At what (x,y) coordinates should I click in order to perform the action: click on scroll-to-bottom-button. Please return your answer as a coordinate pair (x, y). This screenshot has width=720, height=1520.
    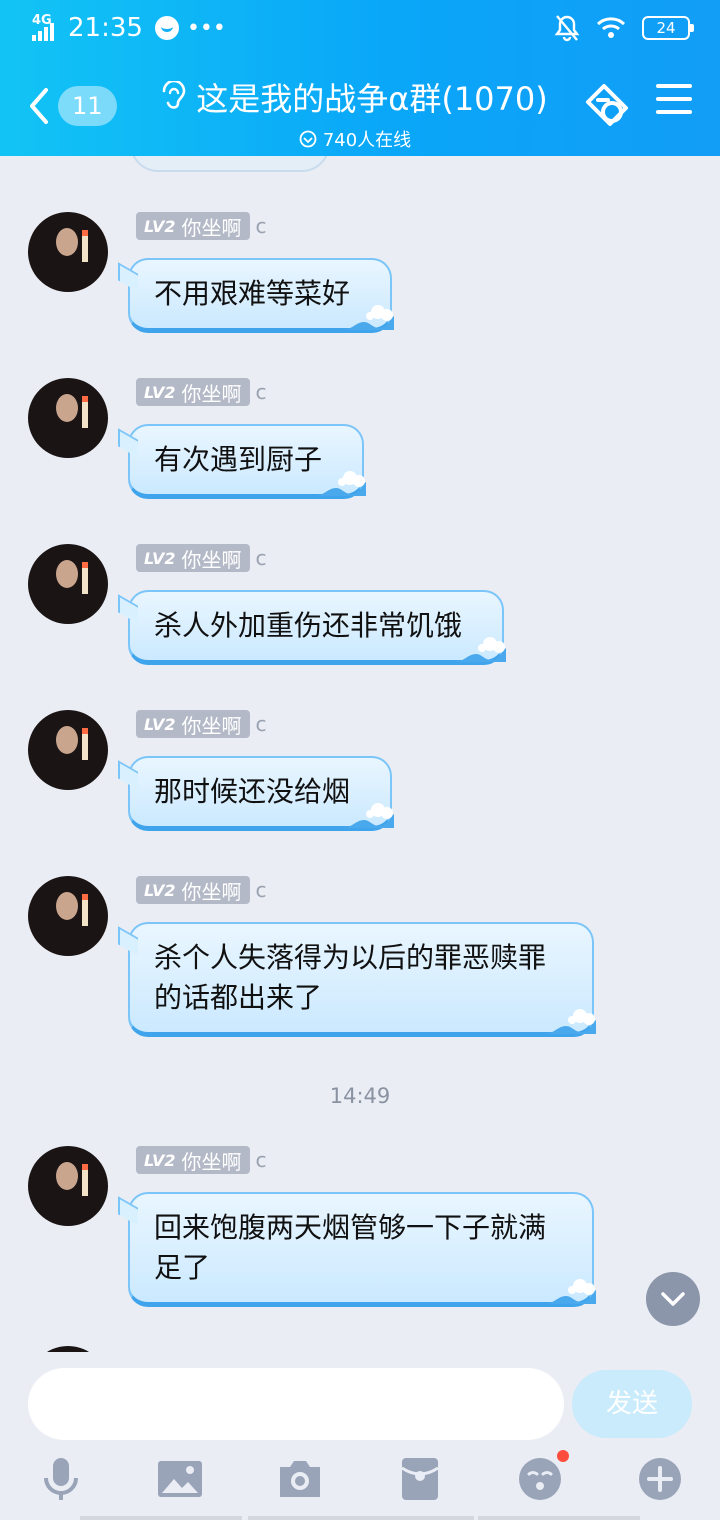
    Looking at the image, I should click on (673, 1299).